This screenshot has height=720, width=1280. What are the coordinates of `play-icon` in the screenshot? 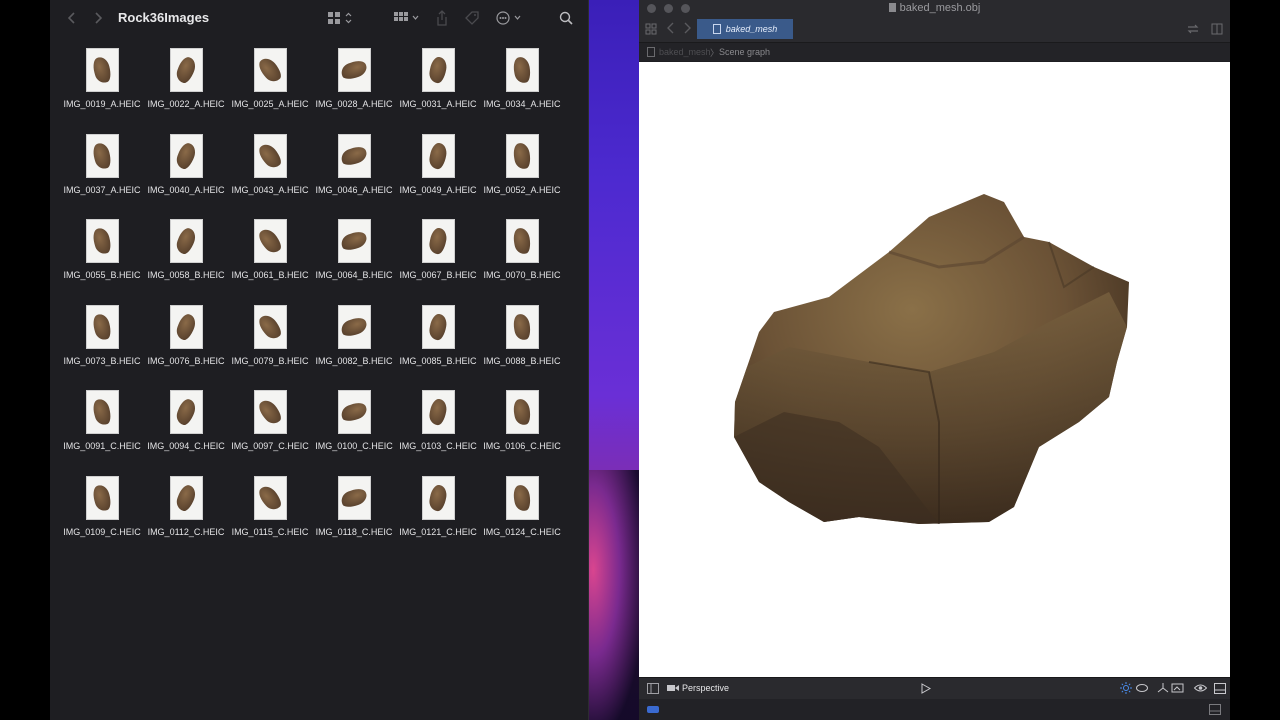 It's located at (926, 690).